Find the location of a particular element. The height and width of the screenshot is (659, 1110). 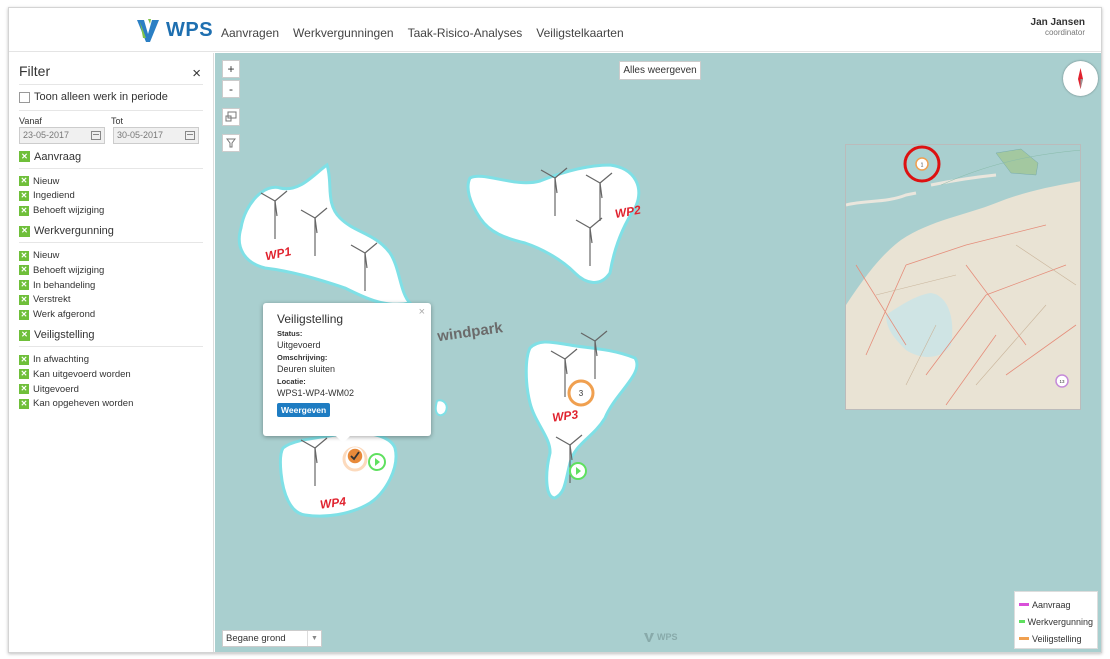

status-label: Status: is located at coordinates (290, 333).